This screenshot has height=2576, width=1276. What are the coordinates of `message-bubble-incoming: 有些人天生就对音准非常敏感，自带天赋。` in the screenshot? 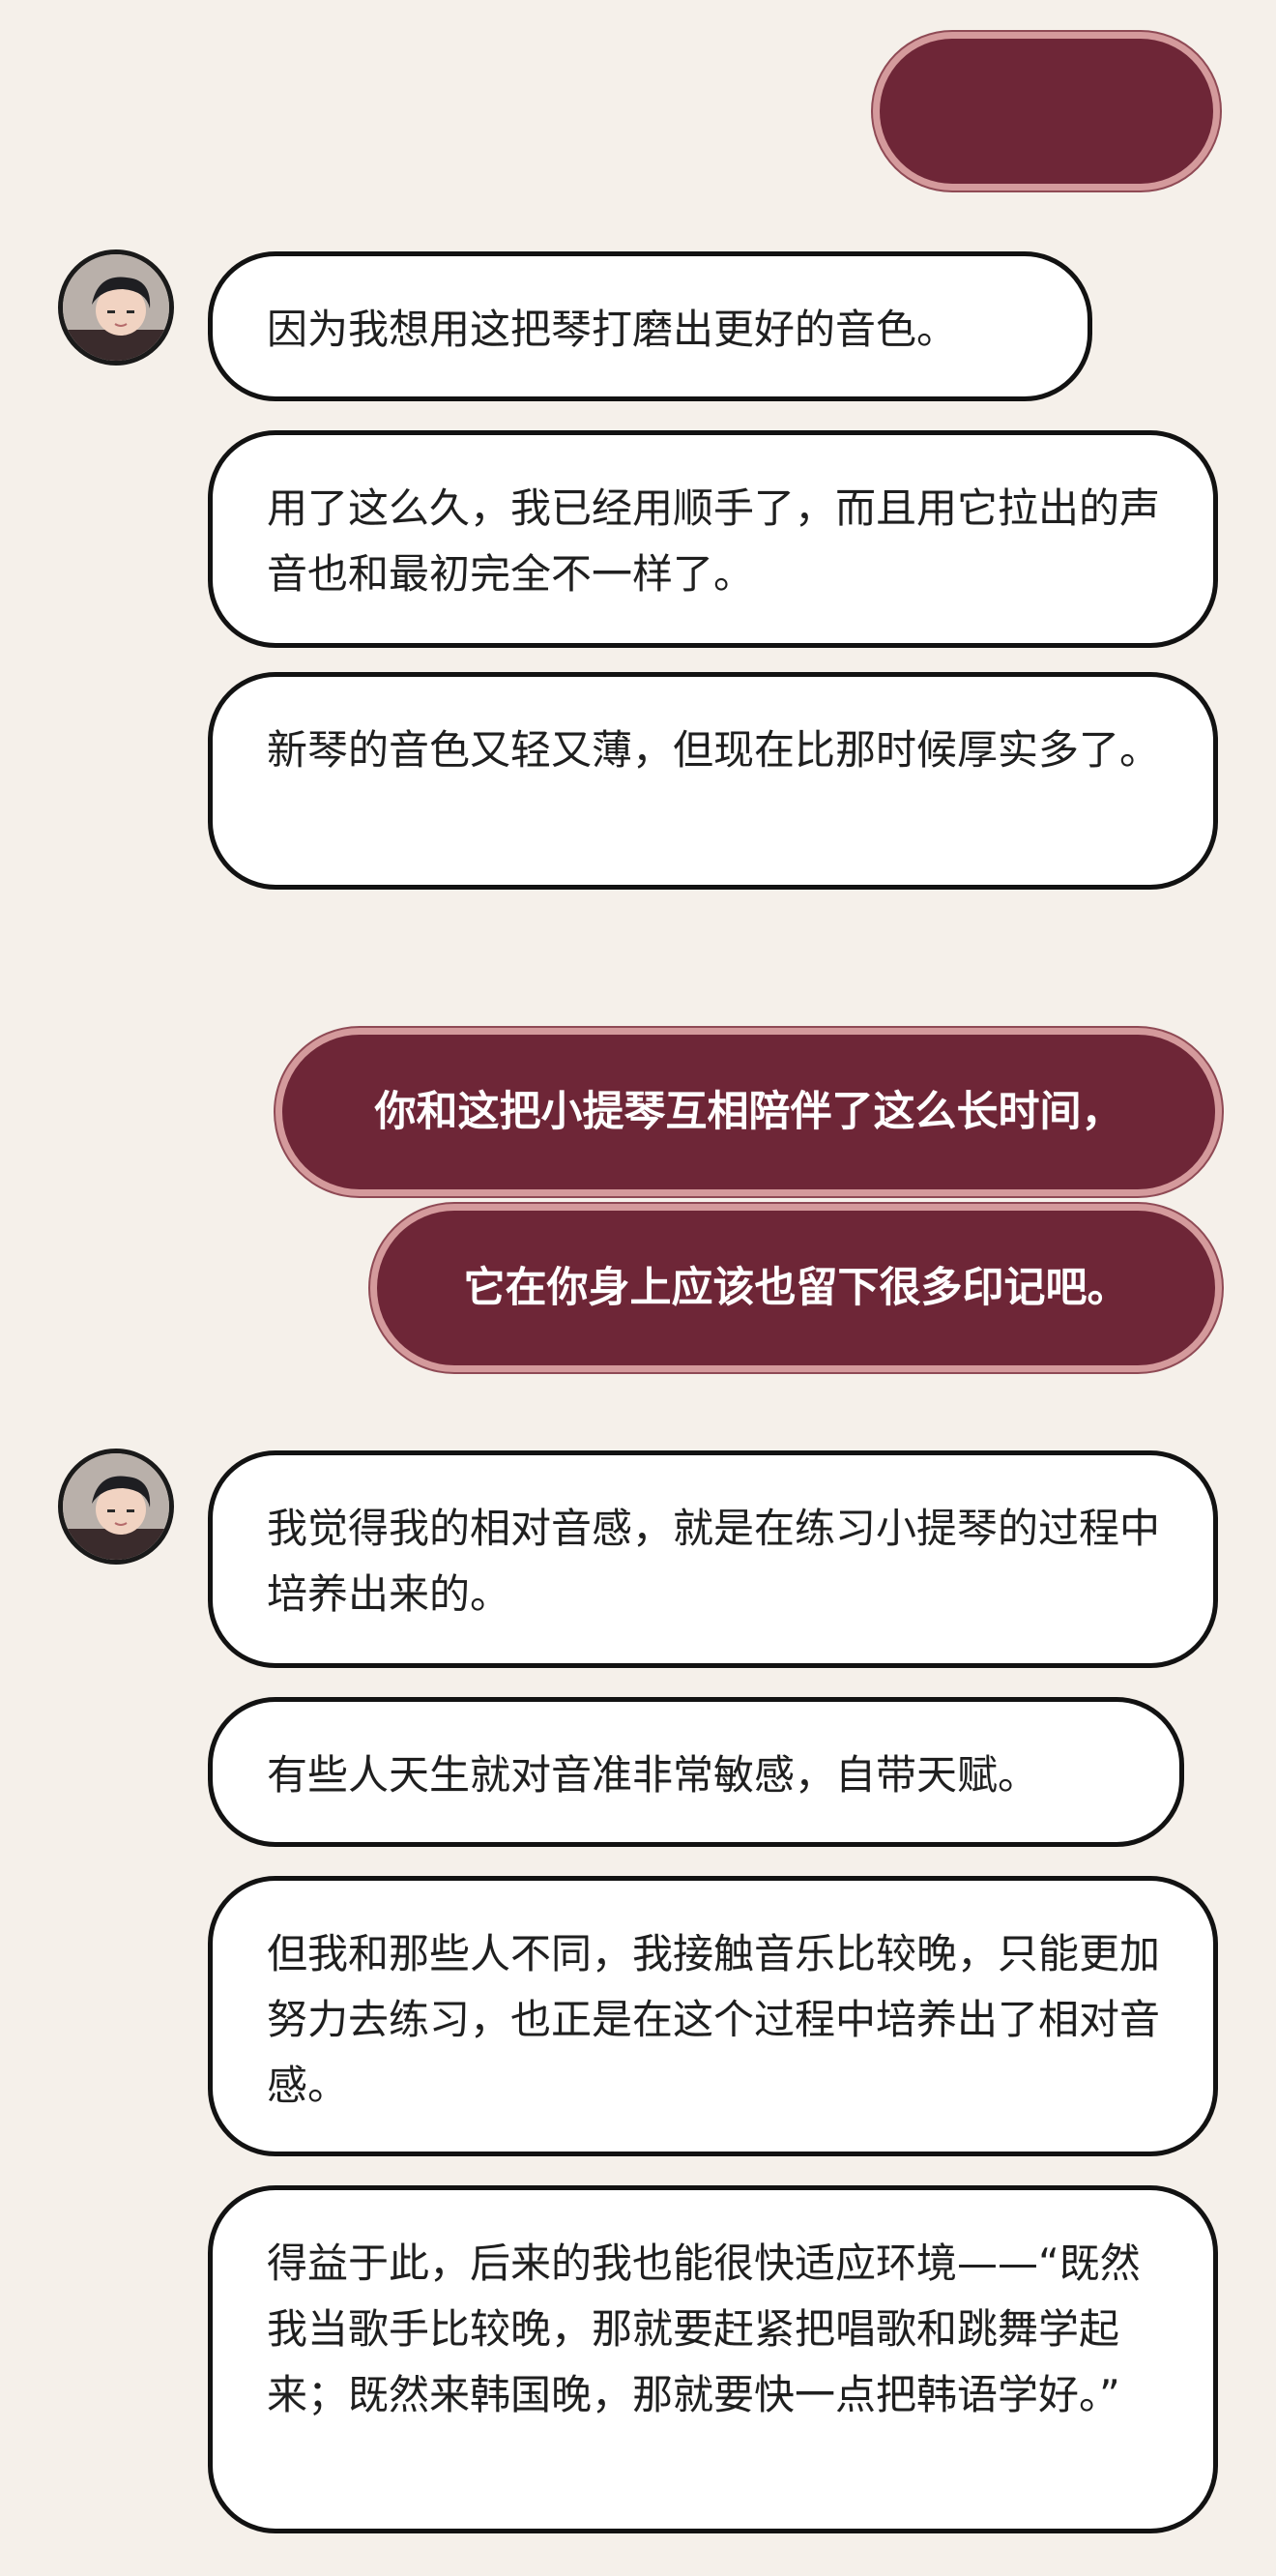 It's located at (696, 1772).